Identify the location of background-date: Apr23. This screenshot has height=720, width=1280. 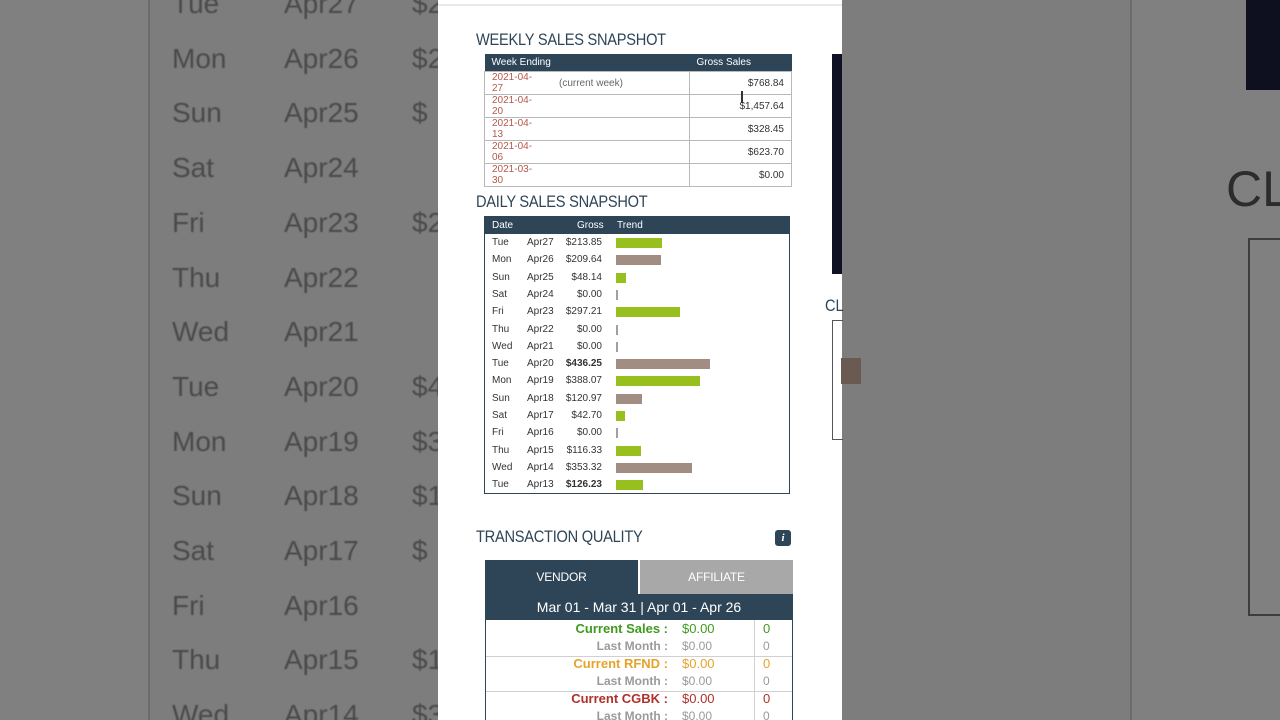
(321, 222).